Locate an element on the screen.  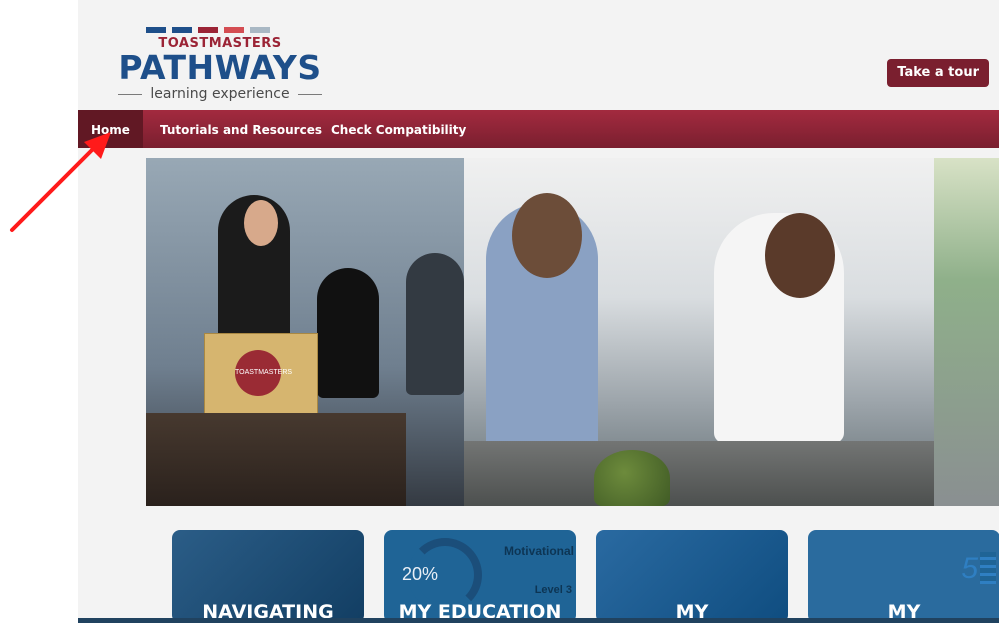
nav-tutorials-resources: Tutorials and Resources is located at coordinates (241, 129).